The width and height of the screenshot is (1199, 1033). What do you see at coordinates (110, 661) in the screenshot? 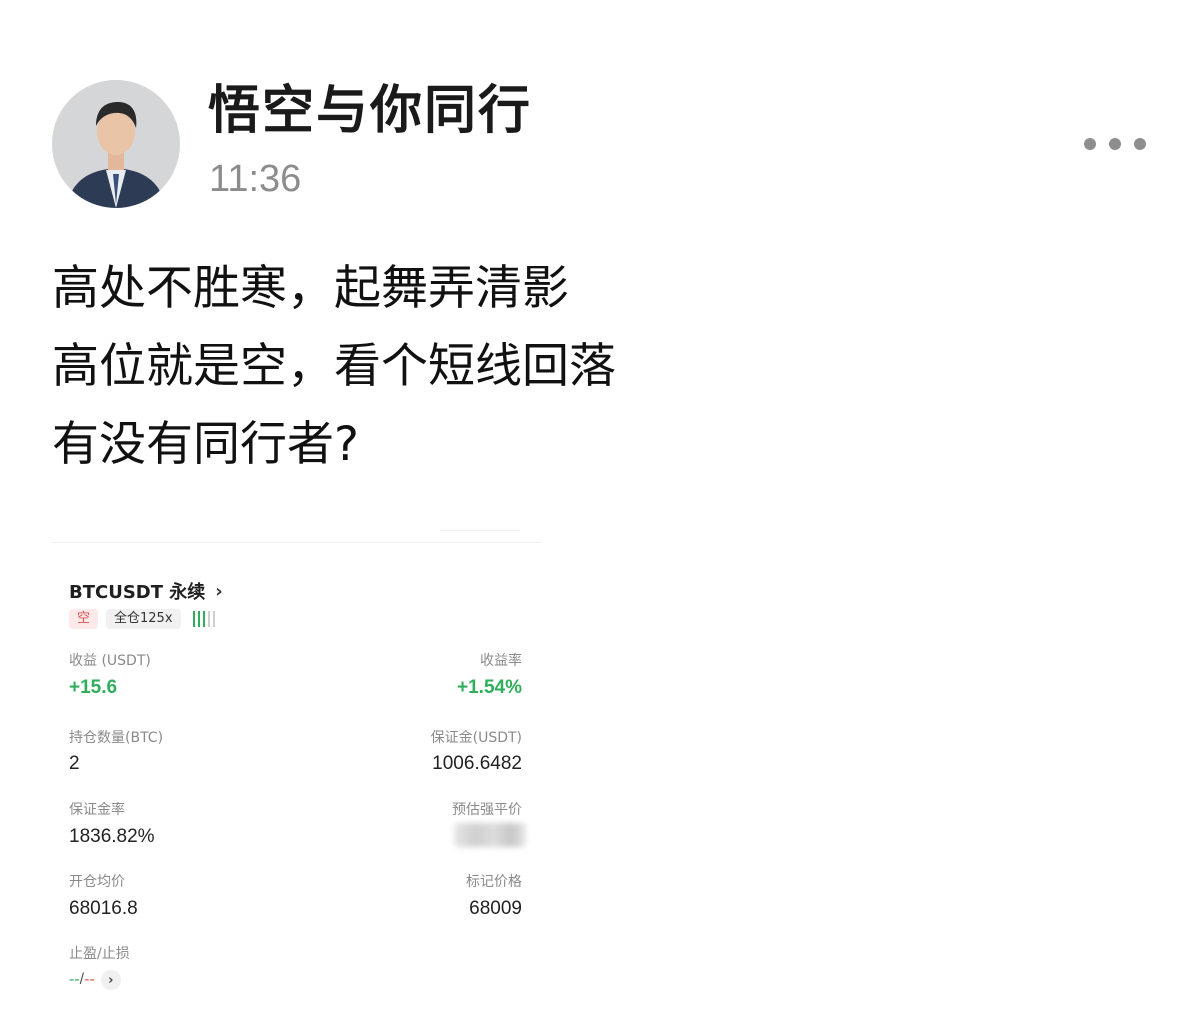
I see `pnl-label: 收益 (USDT)` at bounding box center [110, 661].